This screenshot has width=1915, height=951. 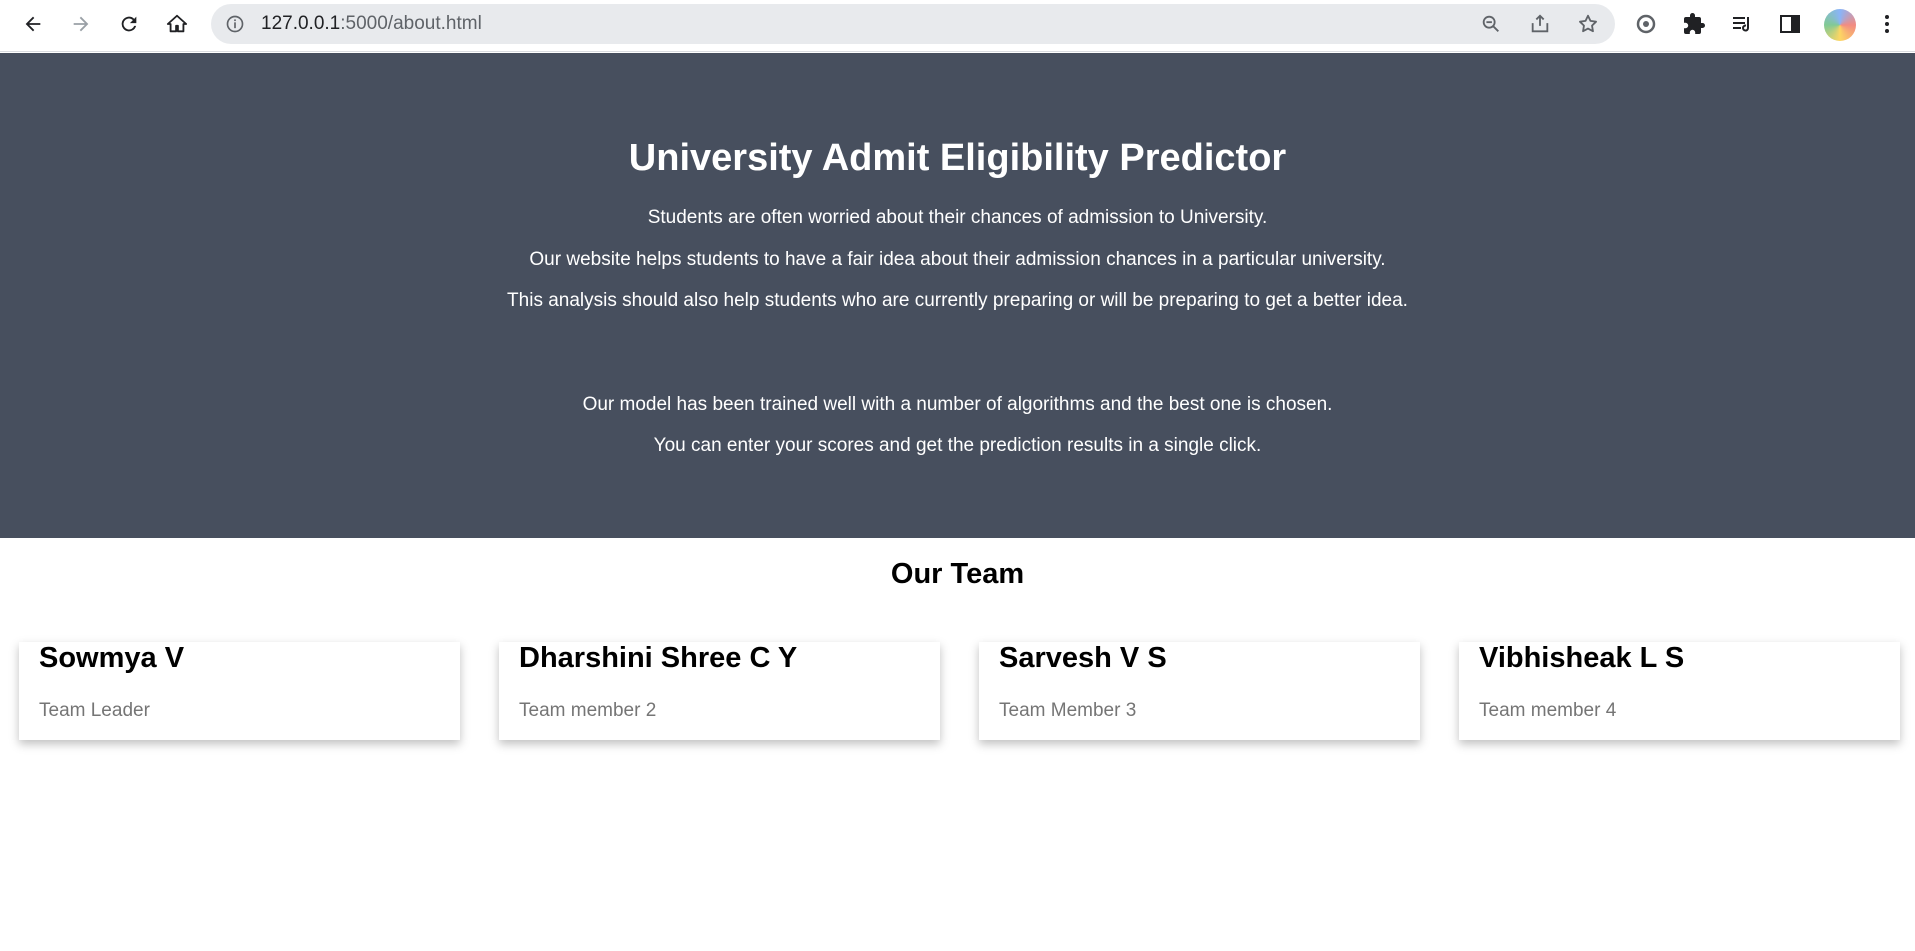 What do you see at coordinates (1790, 24) in the screenshot?
I see `side-panel-icon` at bounding box center [1790, 24].